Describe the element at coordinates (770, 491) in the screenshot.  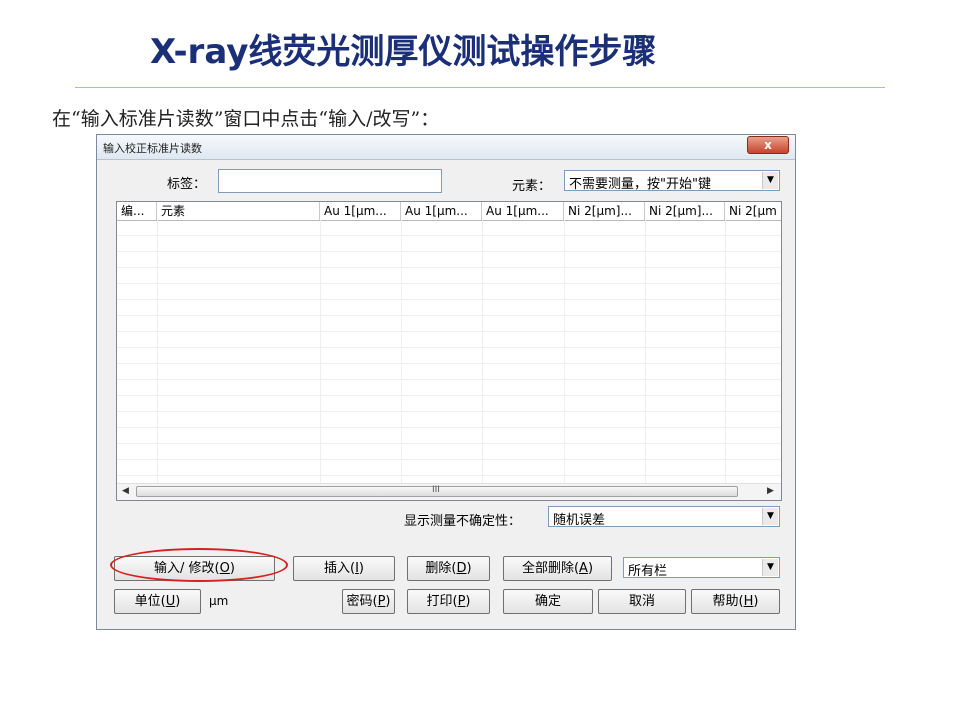
I see `scroll-right-icon: ▶` at that location.